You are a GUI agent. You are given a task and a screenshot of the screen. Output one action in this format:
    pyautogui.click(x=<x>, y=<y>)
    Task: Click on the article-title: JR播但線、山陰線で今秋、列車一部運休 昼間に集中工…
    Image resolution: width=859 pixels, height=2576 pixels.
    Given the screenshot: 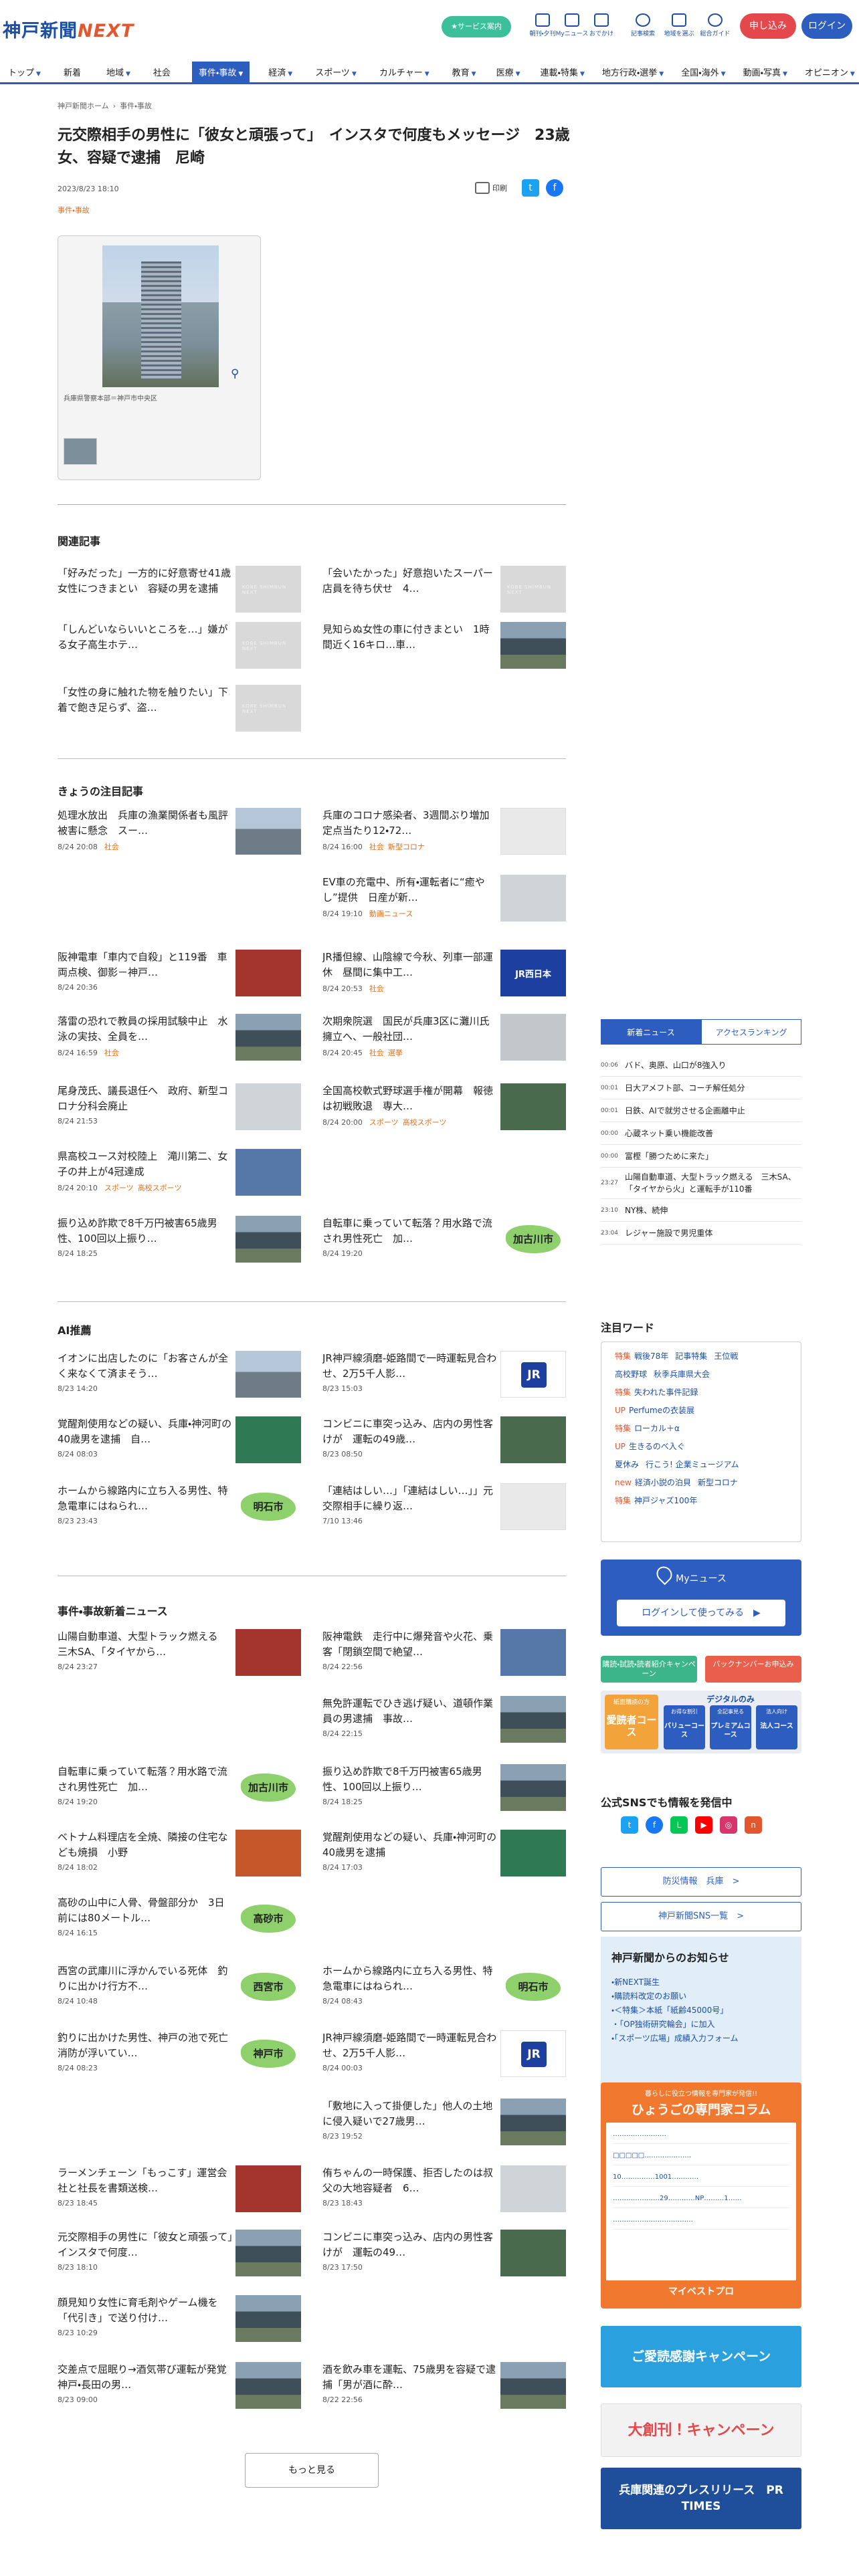 What is the action you would take?
    pyautogui.click(x=410, y=965)
    